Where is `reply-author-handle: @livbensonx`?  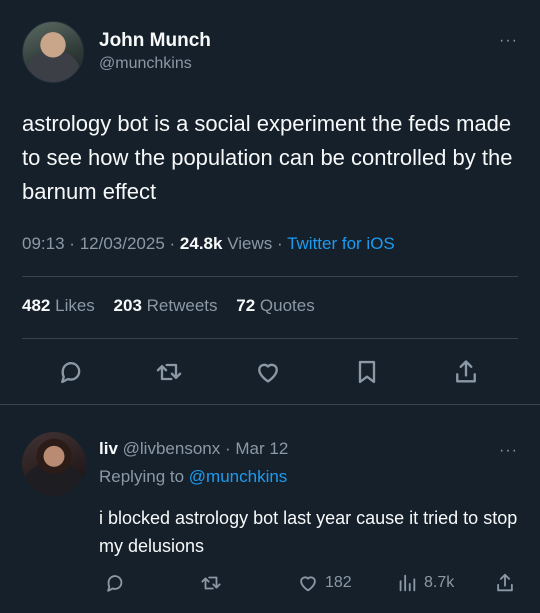
reply-author-handle: @livbensonx is located at coordinates (172, 448).